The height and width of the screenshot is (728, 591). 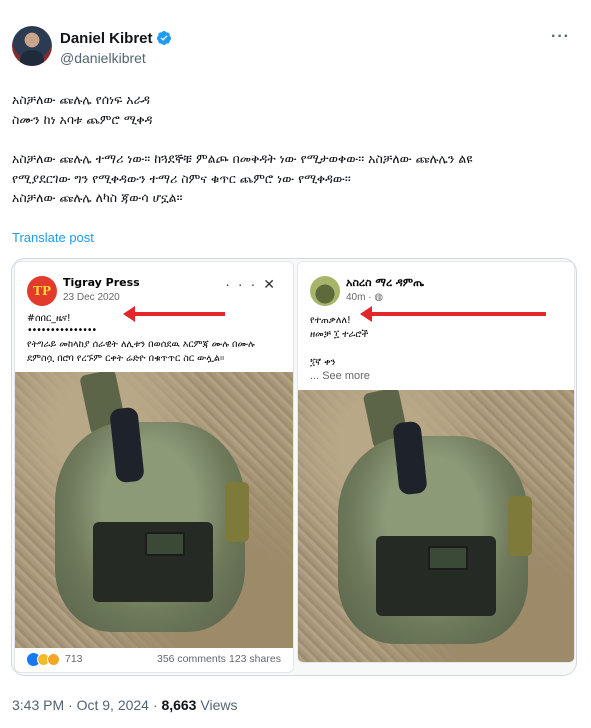 What do you see at coordinates (81, 99) in the screenshot?
I see `tweet-line: አስቻለው ጩሉሌ የሰነፍ አራዳ` at bounding box center [81, 99].